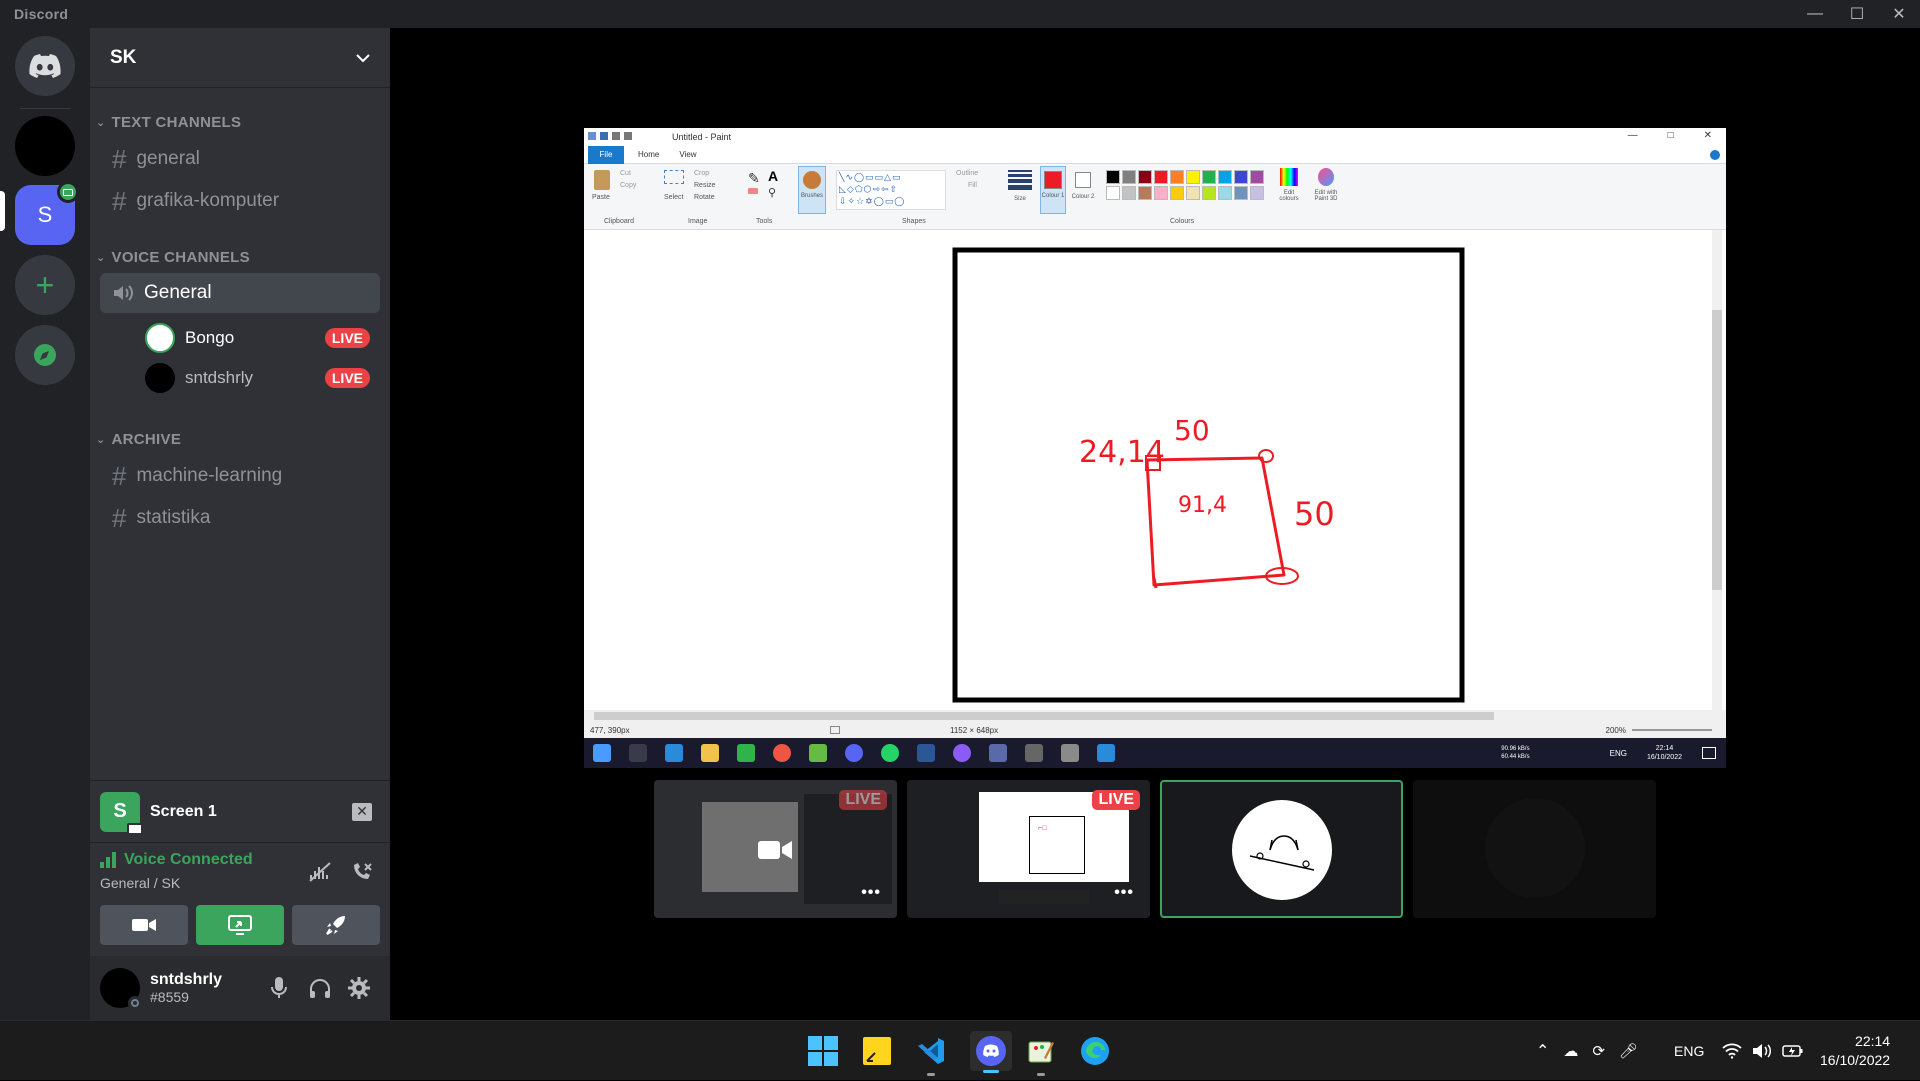 This screenshot has height=1081, width=1920. What do you see at coordinates (1083, 190) in the screenshot?
I see `colour2-button: Colour 2` at bounding box center [1083, 190].